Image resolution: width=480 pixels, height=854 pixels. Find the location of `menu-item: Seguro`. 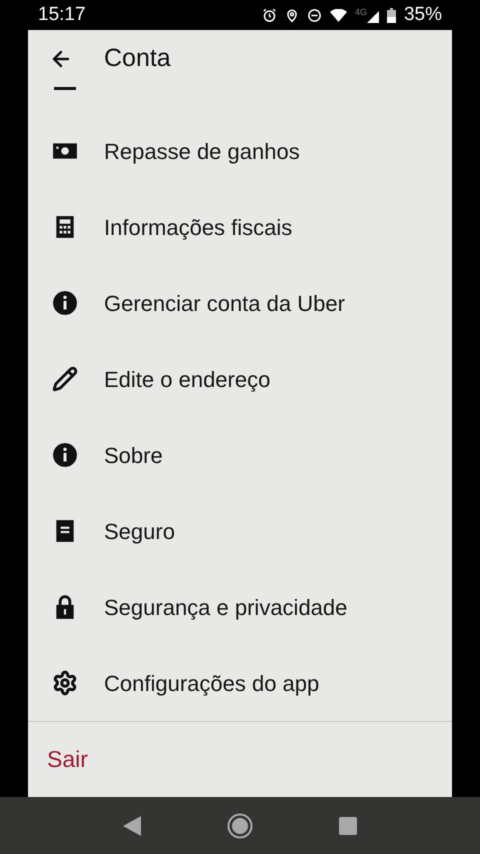

menu-item: Seguro is located at coordinates (240, 531).